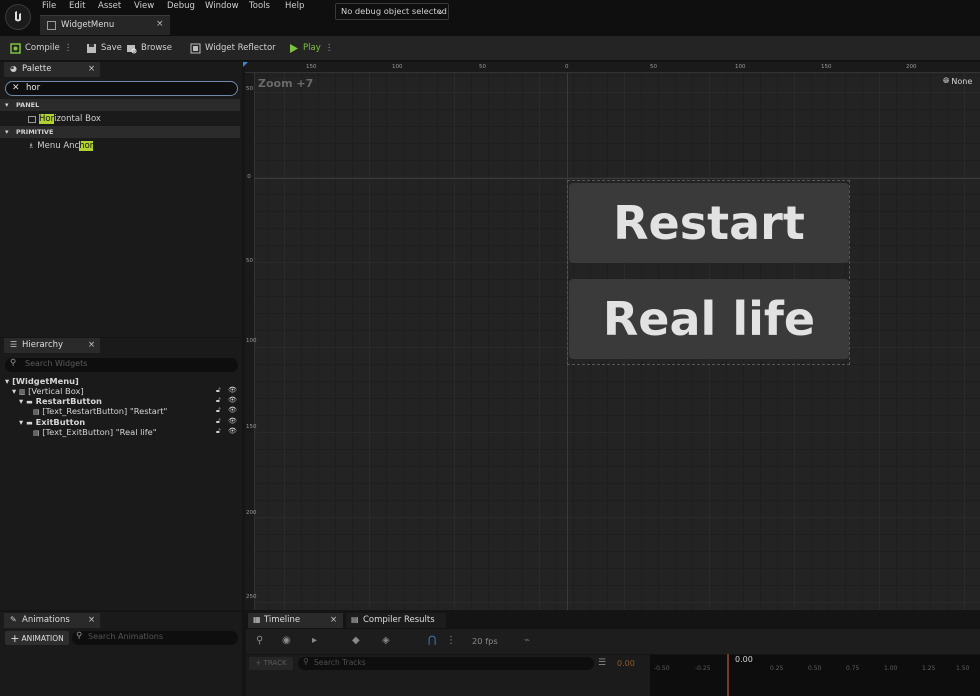  What do you see at coordinates (64, 119) in the screenshot?
I see `palette-item-horizontal-box: Horizontal Box` at bounding box center [64, 119].